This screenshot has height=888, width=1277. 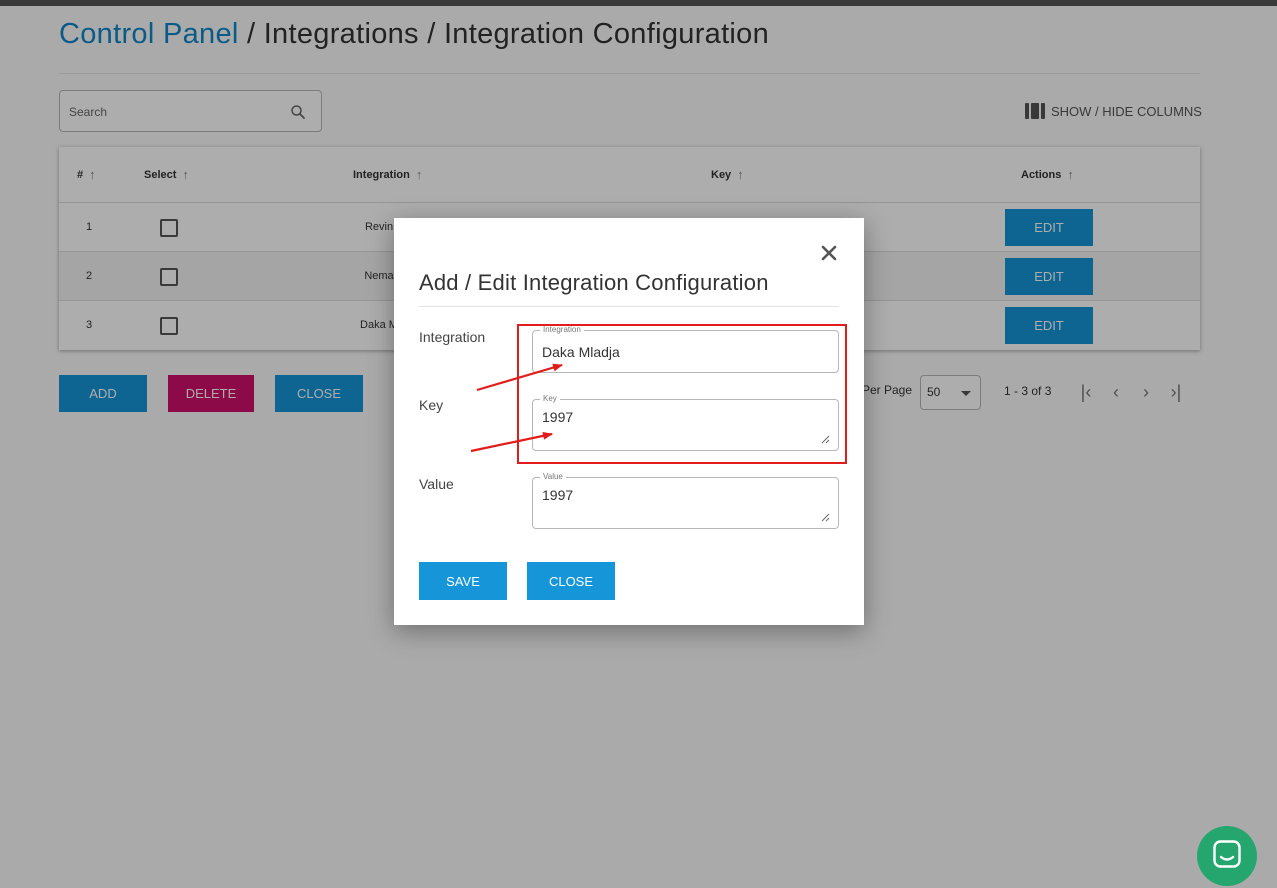 What do you see at coordinates (594, 282) in the screenshot?
I see `dialog-title: Add / Edit Integration Configuration` at bounding box center [594, 282].